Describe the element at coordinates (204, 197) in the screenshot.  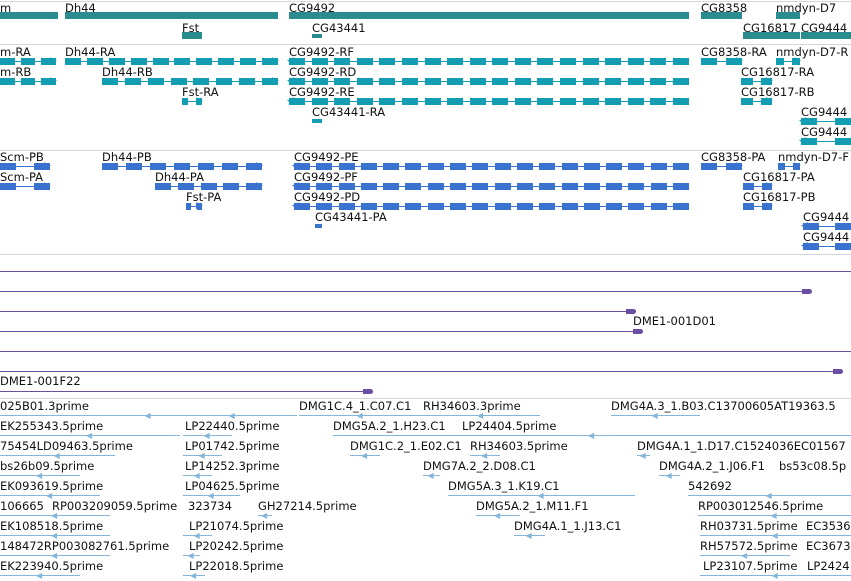
I see `feature-label: Fst-PA` at that location.